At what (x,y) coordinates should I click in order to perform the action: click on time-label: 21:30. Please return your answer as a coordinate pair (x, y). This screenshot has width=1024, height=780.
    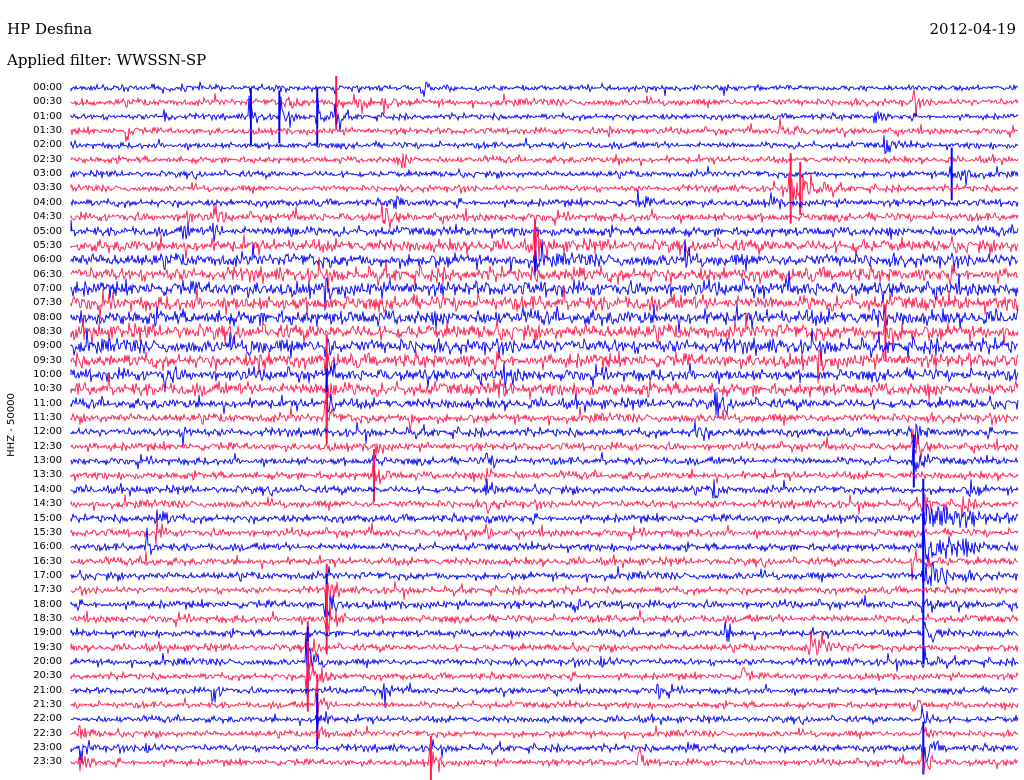
    Looking at the image, I should click on (47, 705).